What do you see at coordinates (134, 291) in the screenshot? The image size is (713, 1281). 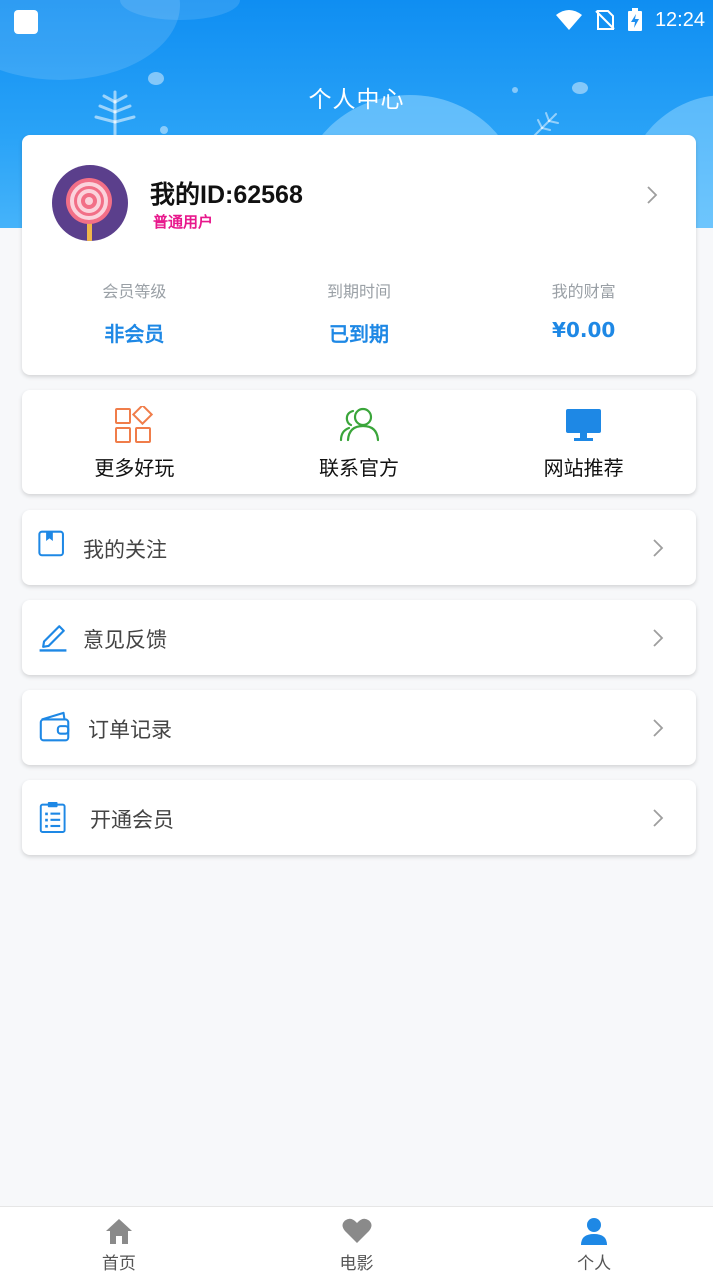 I see `stat-label: 会员等级` at bounding box center [134, 291].